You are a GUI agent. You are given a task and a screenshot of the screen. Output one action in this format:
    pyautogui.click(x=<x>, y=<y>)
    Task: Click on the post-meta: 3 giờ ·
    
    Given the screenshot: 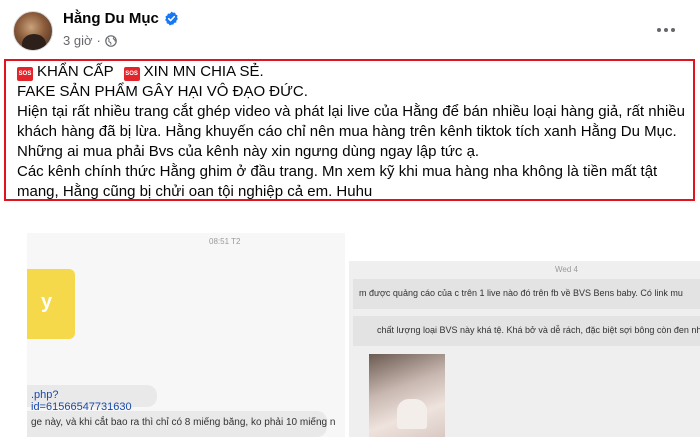 What is the action you would take?
    pyautogui.click(x=90, y=40)
    